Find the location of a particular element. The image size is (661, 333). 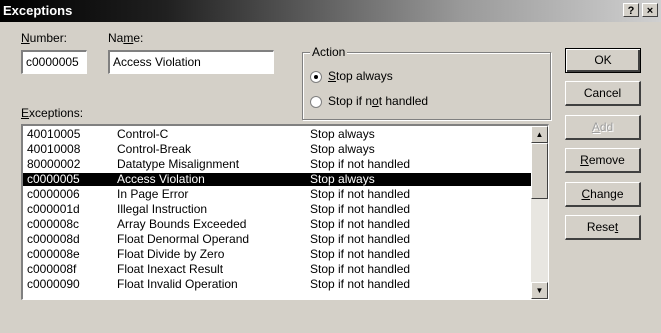

ok-button: OK is located at coordinates (603, 60).